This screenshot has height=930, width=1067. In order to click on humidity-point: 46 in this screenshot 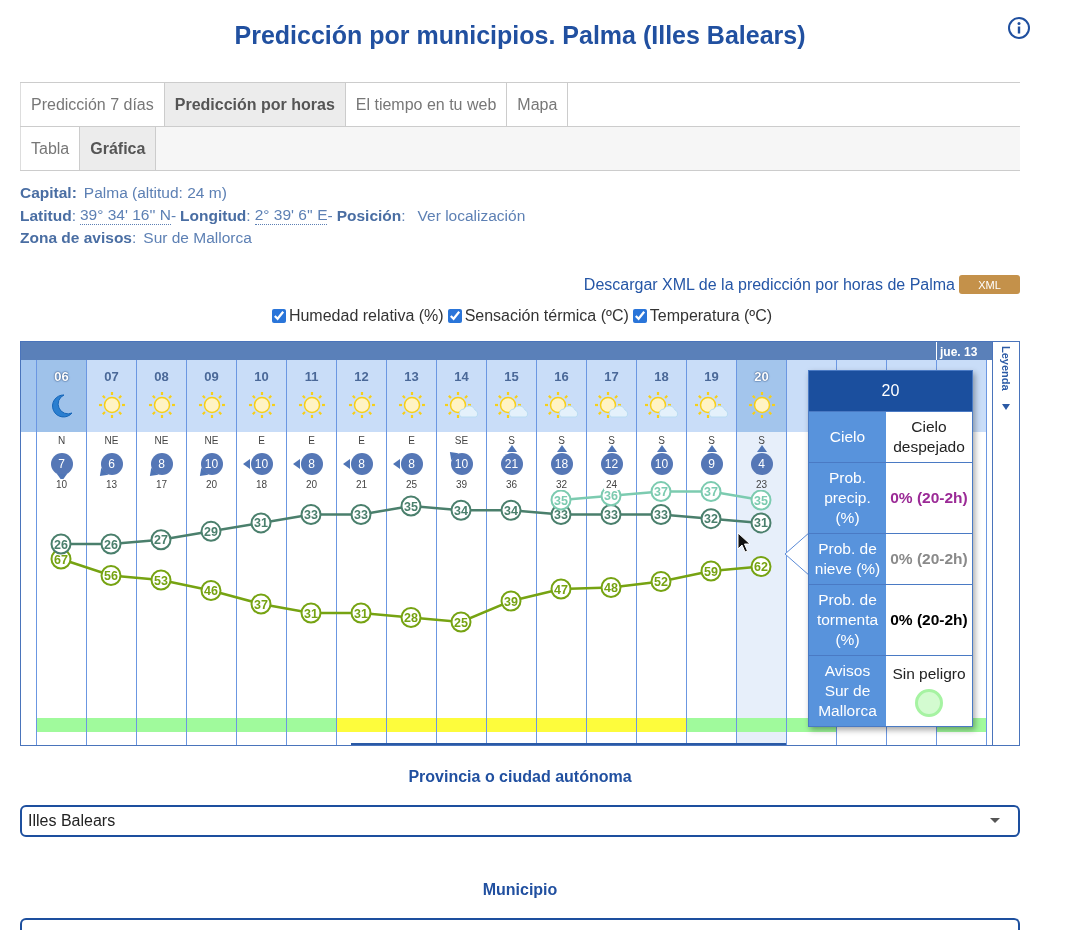, I will do `click(211, 590)`.